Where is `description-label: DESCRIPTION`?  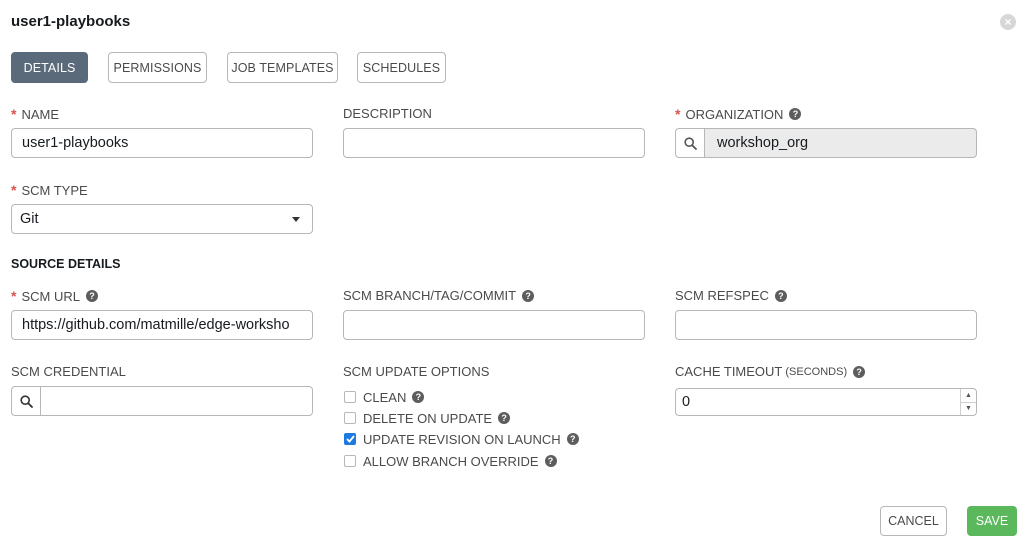
description-label: DESCRIPTION is located at coordinates (387, 113).